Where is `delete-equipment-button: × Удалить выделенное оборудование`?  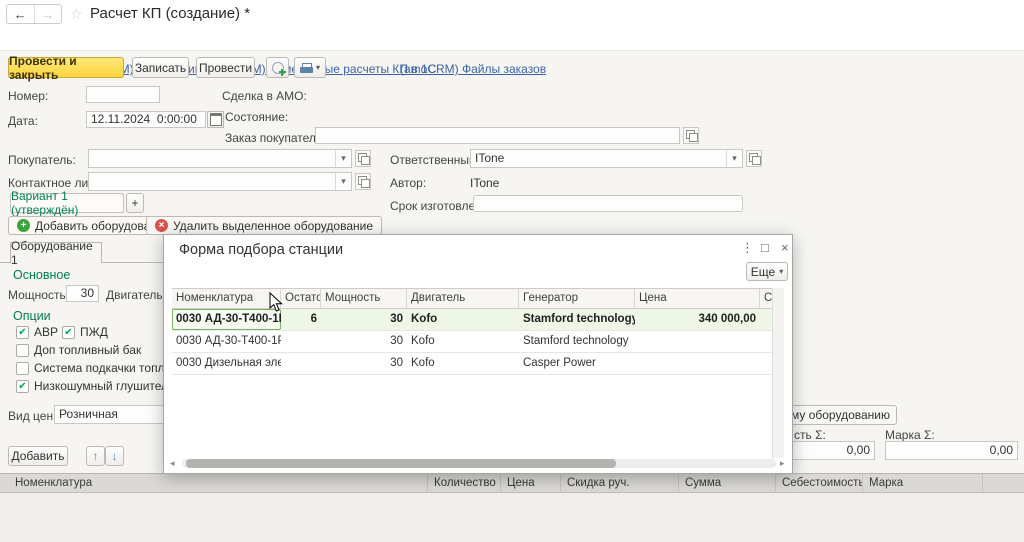 delete-equipment-button: × Удалить выделенное оборудование is located at coordinates (264, 225).